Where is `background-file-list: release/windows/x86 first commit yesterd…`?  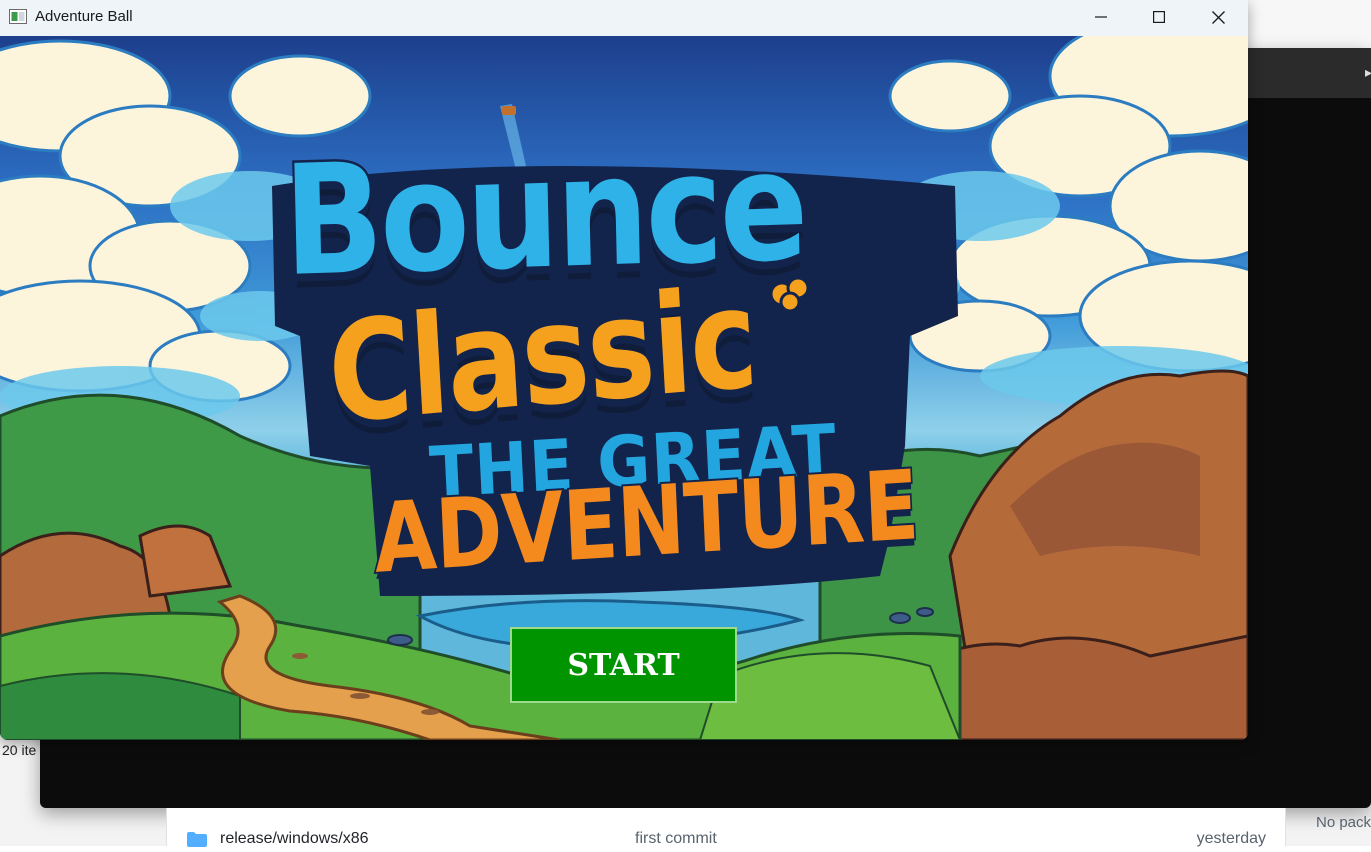 background-file-list: release/windows/x86 first commit yesterd… is located at coordinates (726, 827).